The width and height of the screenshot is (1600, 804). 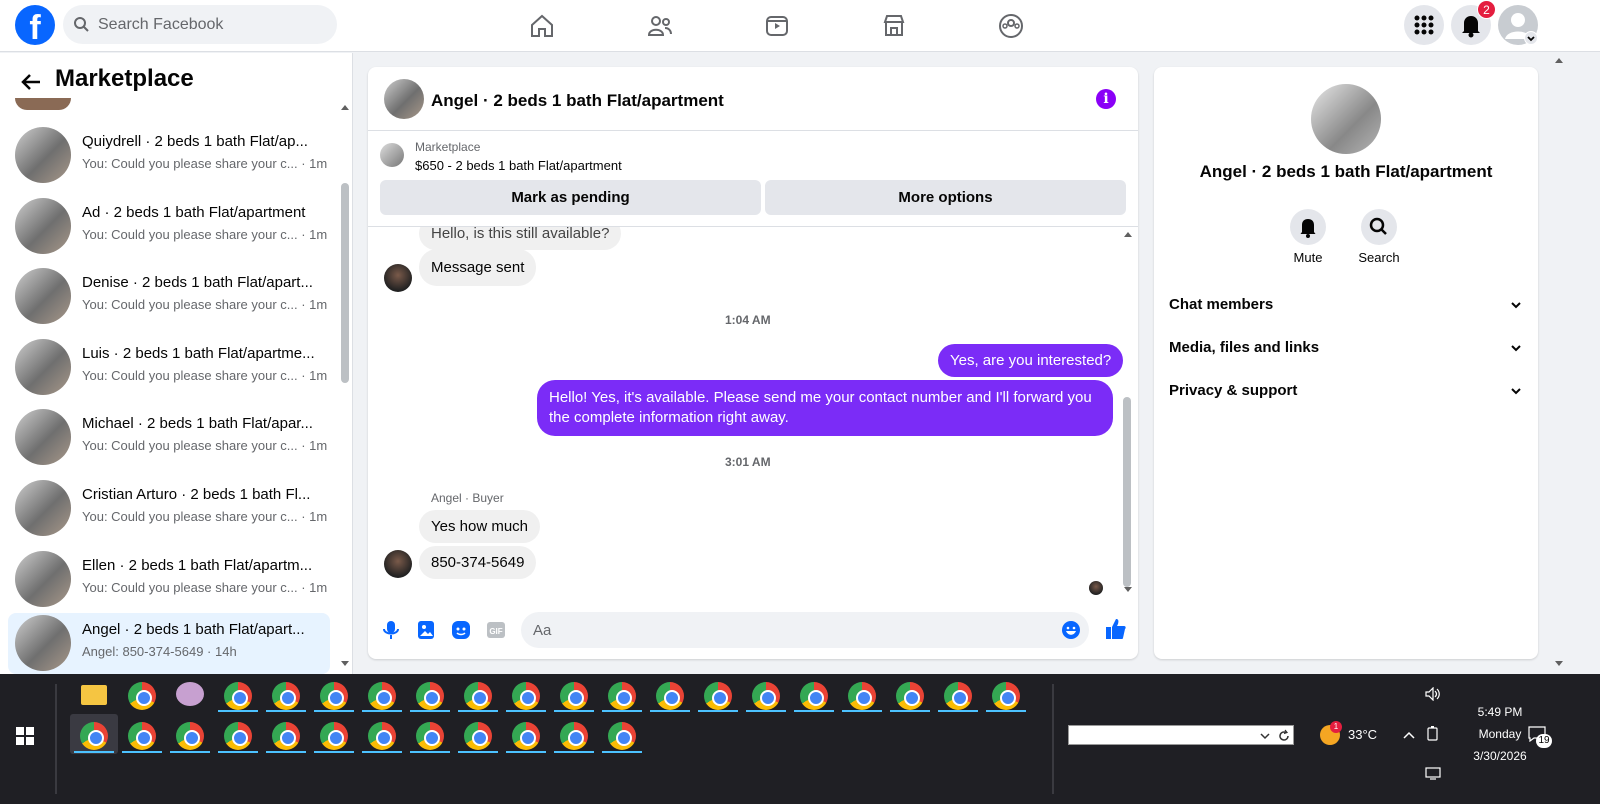 What do you see at coordinates (945, 197) in the screenshot?
I see `more-options-button: More options` at bounding box center [945, 197].